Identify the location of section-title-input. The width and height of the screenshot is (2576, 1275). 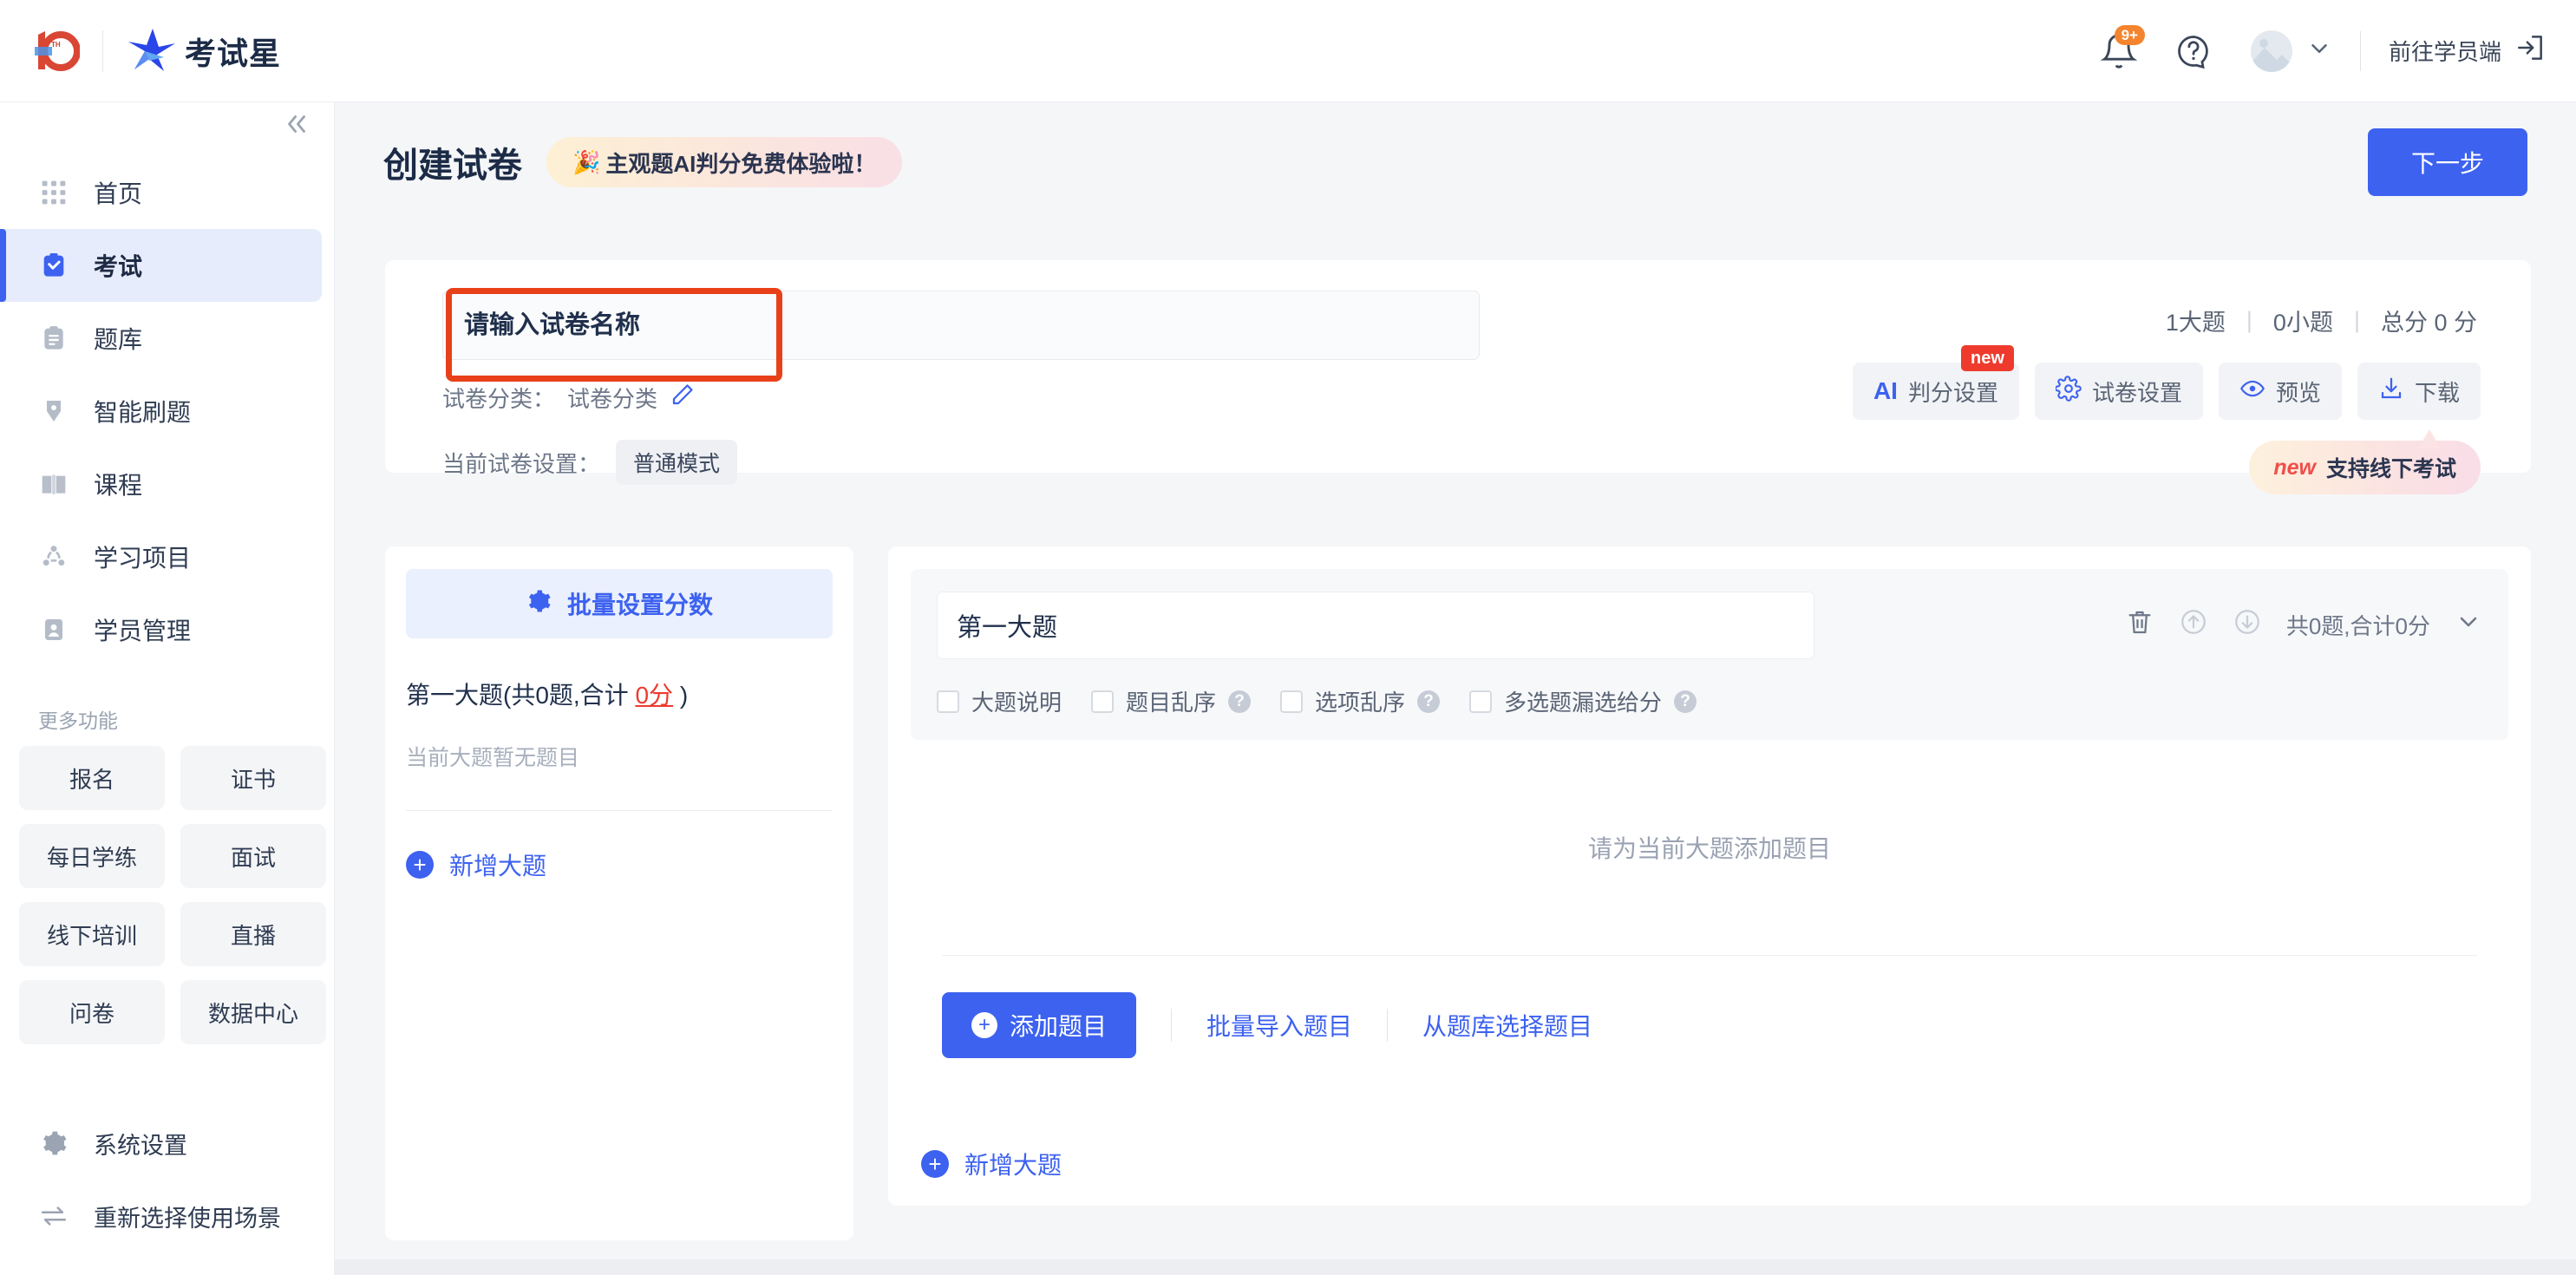
(1375, 625).